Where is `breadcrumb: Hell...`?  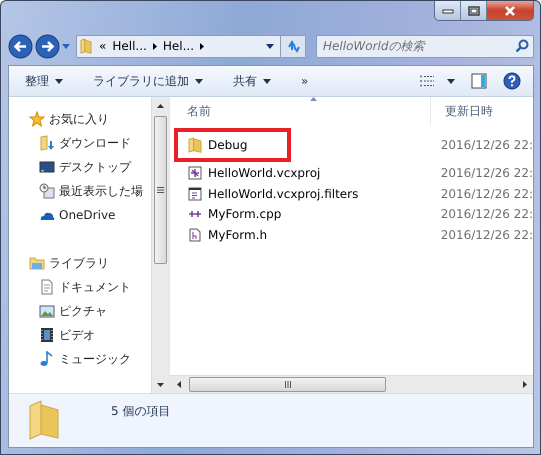
breadcrumb: Hell... is located at coordinates (134, 46).